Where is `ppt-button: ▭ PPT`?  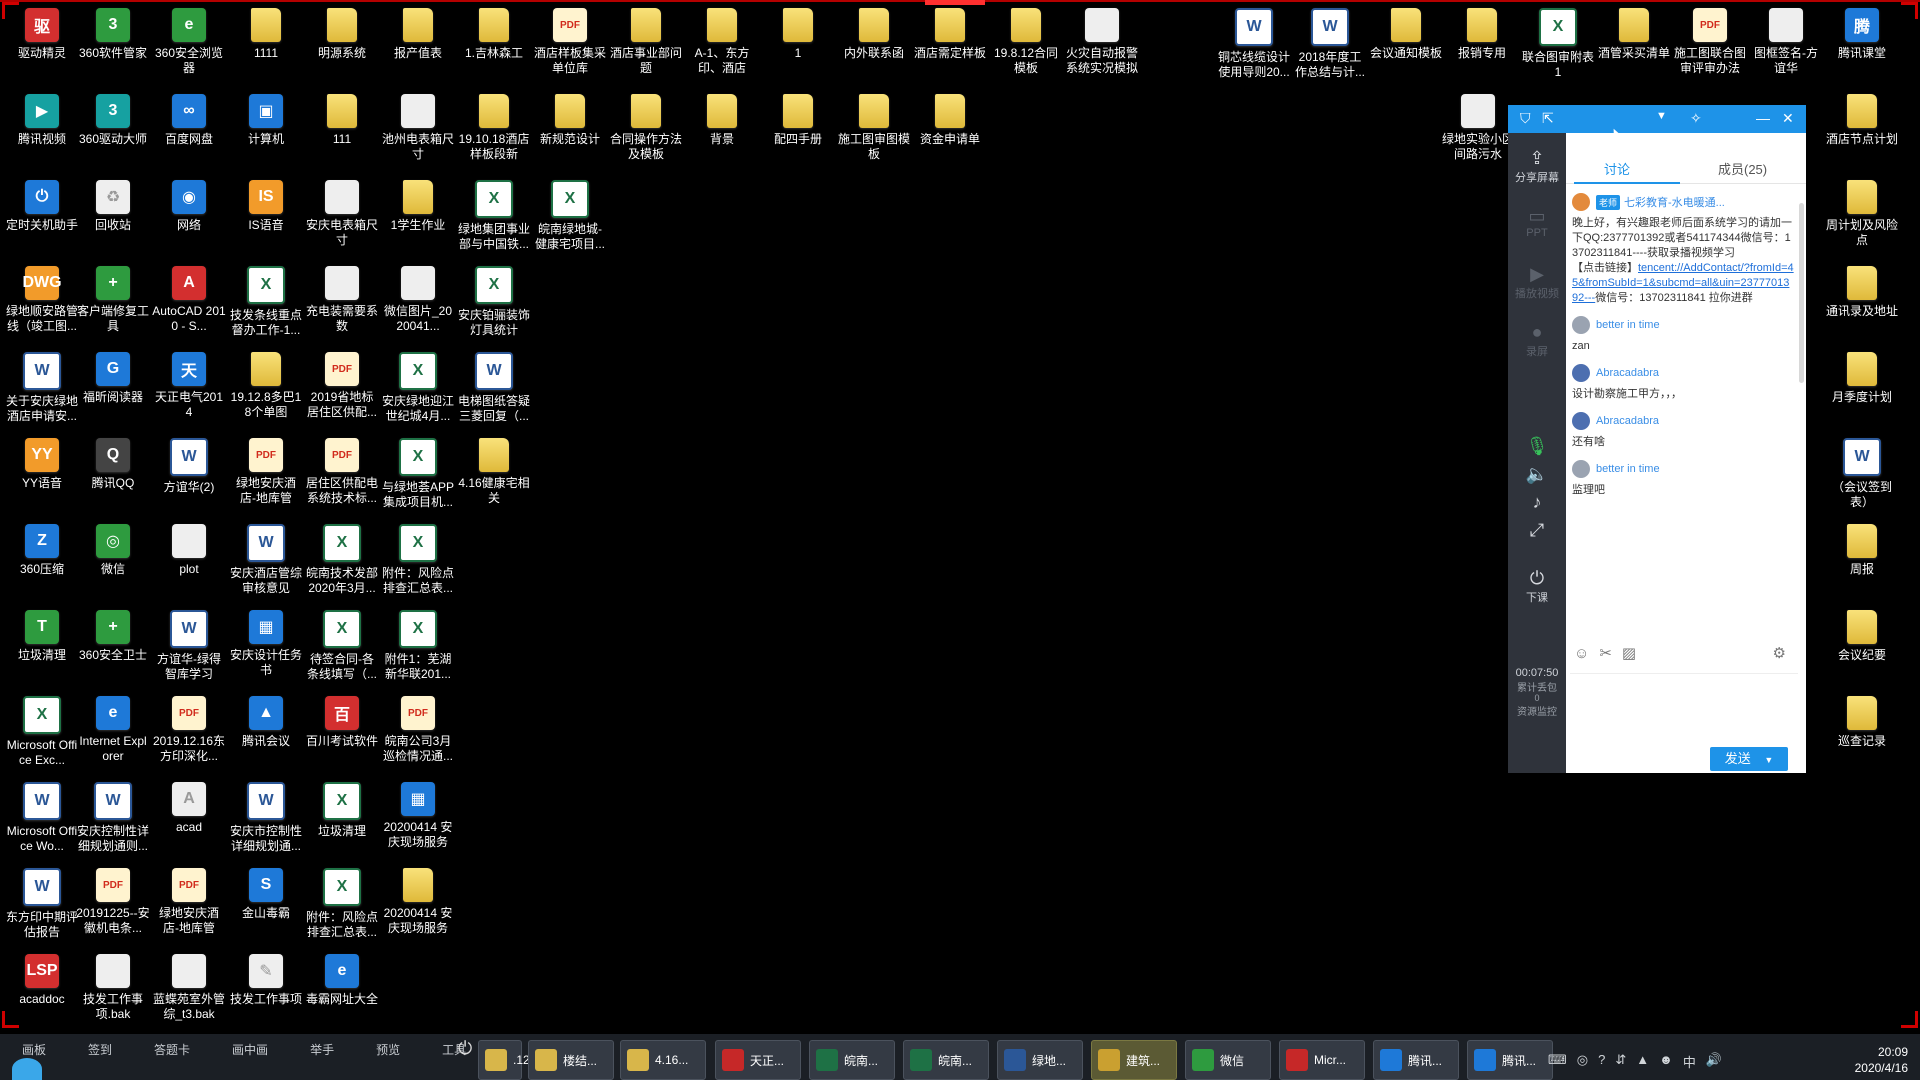 ppt-button: ▭ PPT is located at coordinates (1537, 222).